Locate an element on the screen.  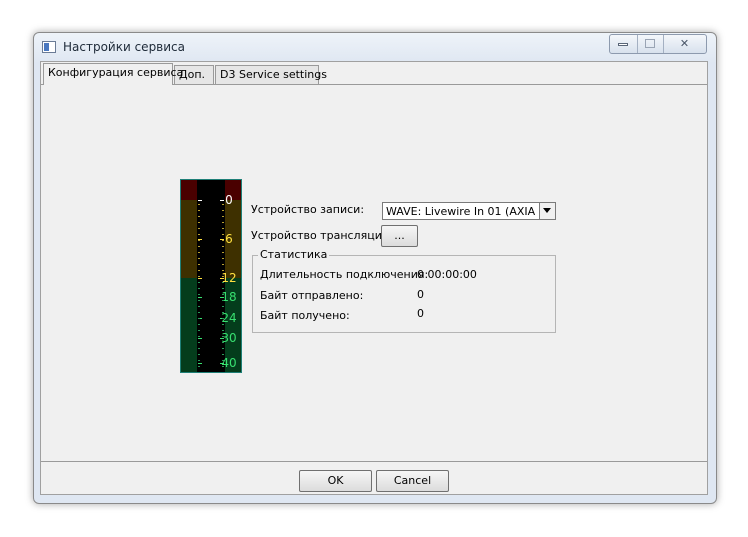
tab-service-configuration: Конфигурация сервиса is located at coordinates (113, 74).